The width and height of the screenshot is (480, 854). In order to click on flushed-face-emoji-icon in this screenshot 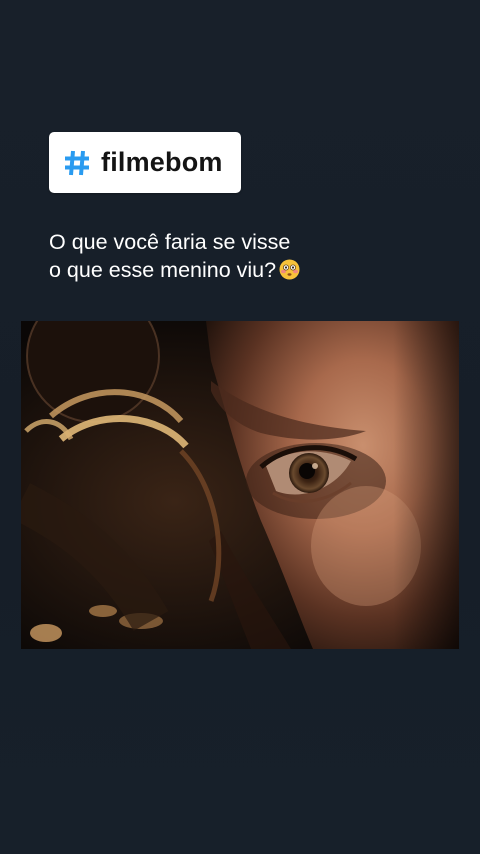, I will do `click(289, 269)`.